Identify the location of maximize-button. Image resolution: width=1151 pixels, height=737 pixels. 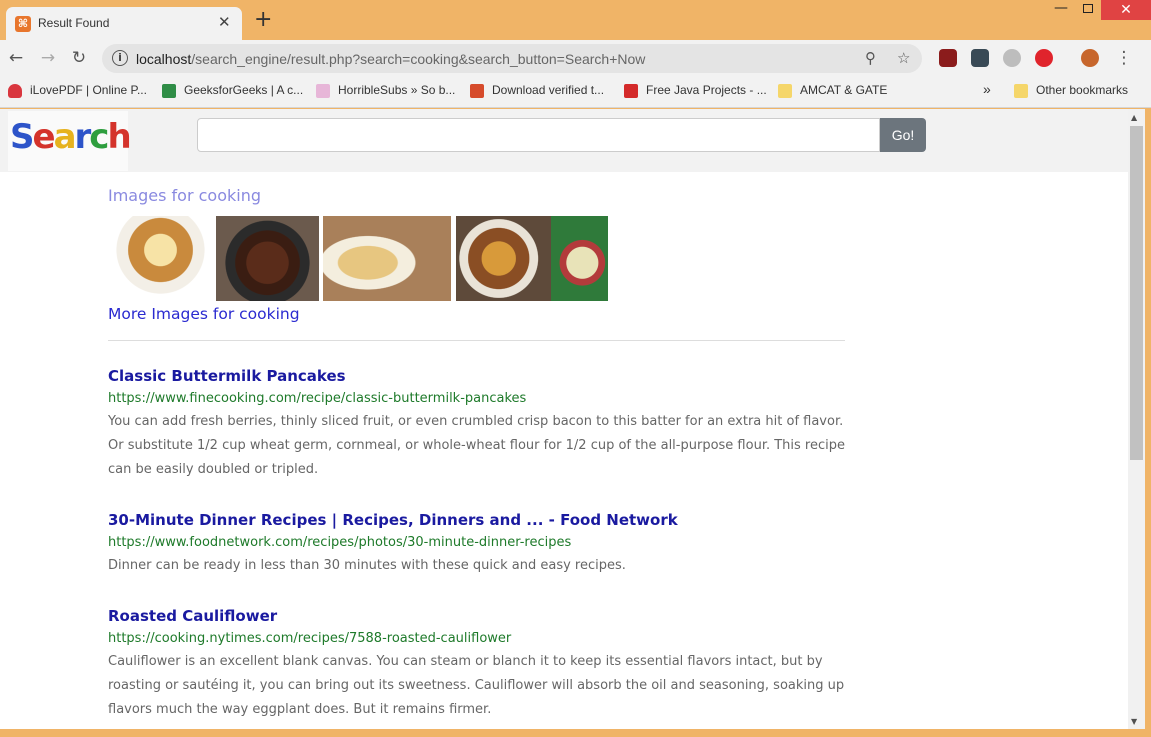
(1088, 10).